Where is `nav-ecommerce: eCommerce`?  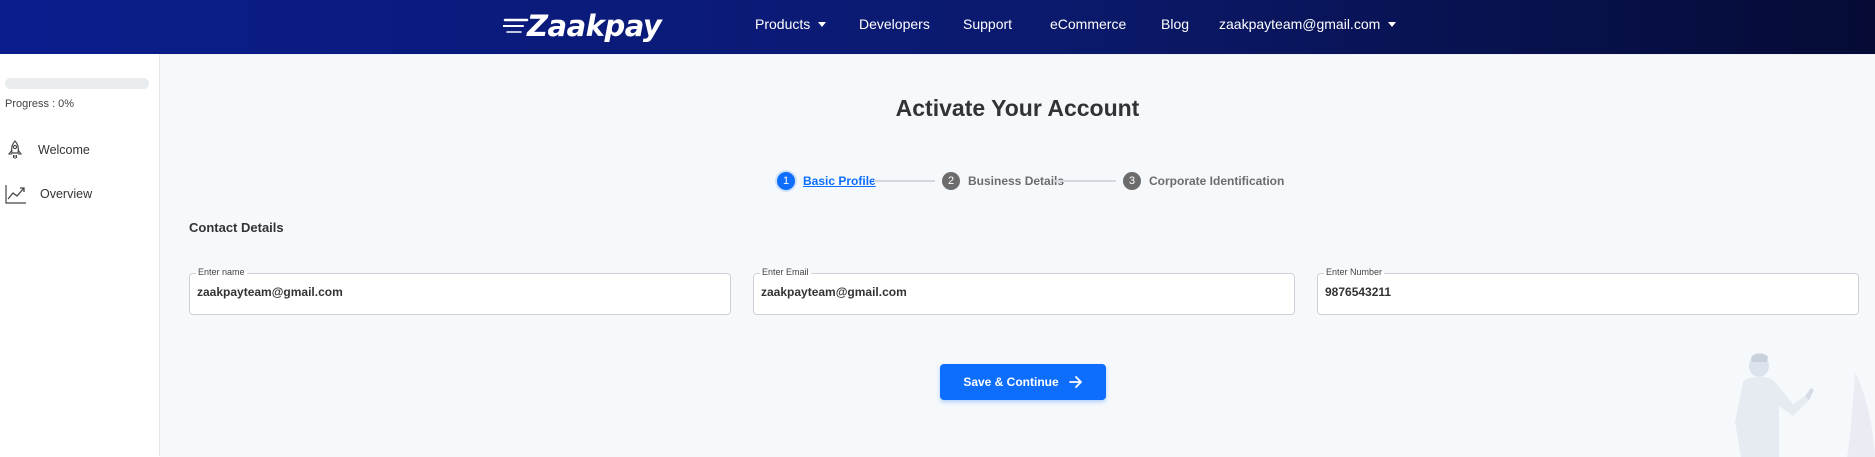
nav-ecommerce: eCommerce is located at coordinates (1088, 24).